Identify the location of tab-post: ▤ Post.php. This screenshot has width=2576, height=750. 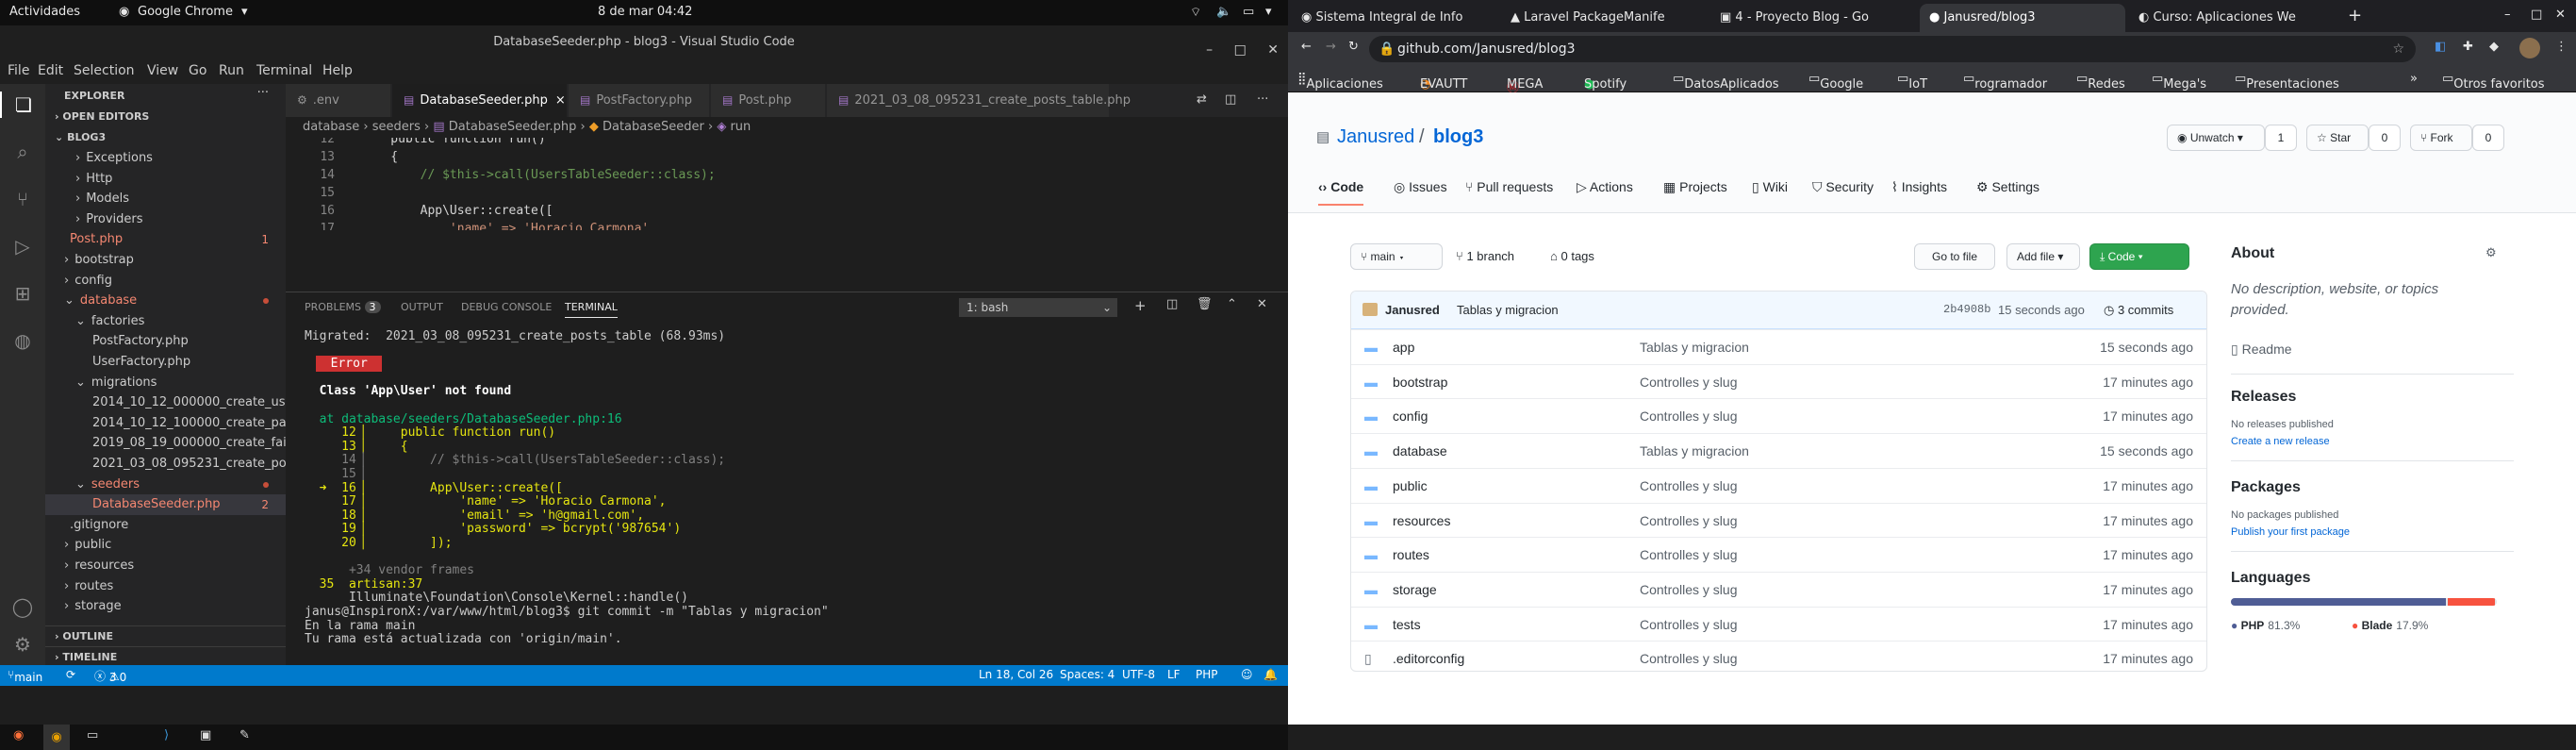
(768, 100).